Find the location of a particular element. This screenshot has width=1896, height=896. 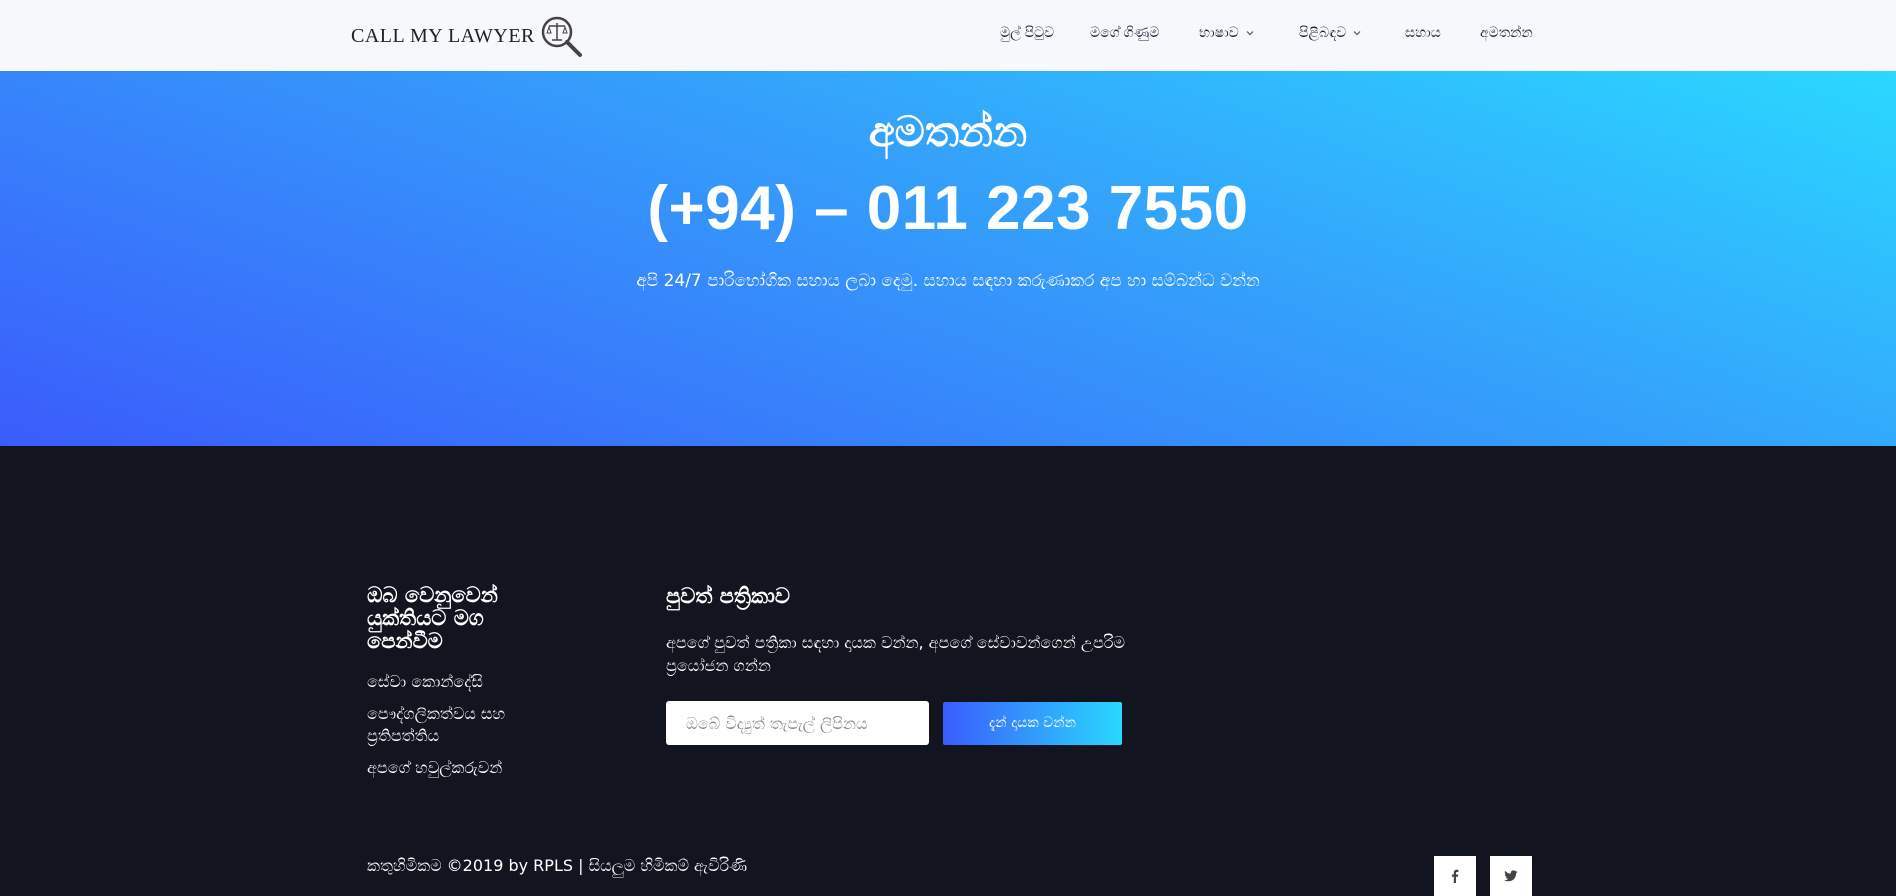

facebook-icon is located at coordinates (1455, 876).